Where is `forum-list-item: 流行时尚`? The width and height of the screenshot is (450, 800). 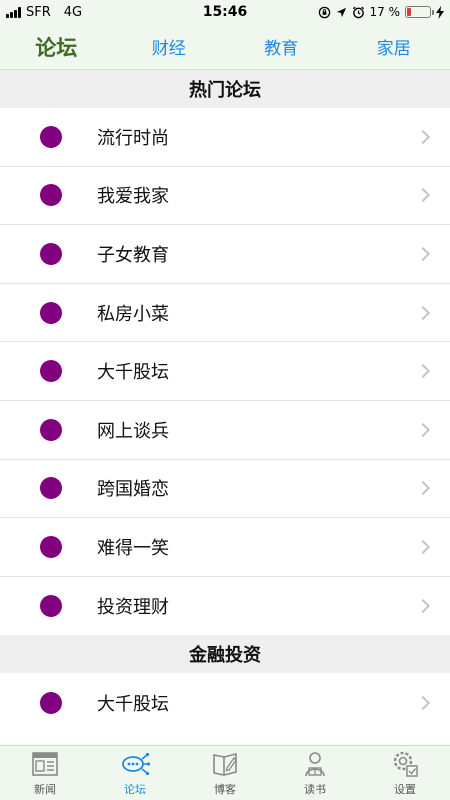
forum-list-item: 流行时尚 is located at coordinates (225, 137).